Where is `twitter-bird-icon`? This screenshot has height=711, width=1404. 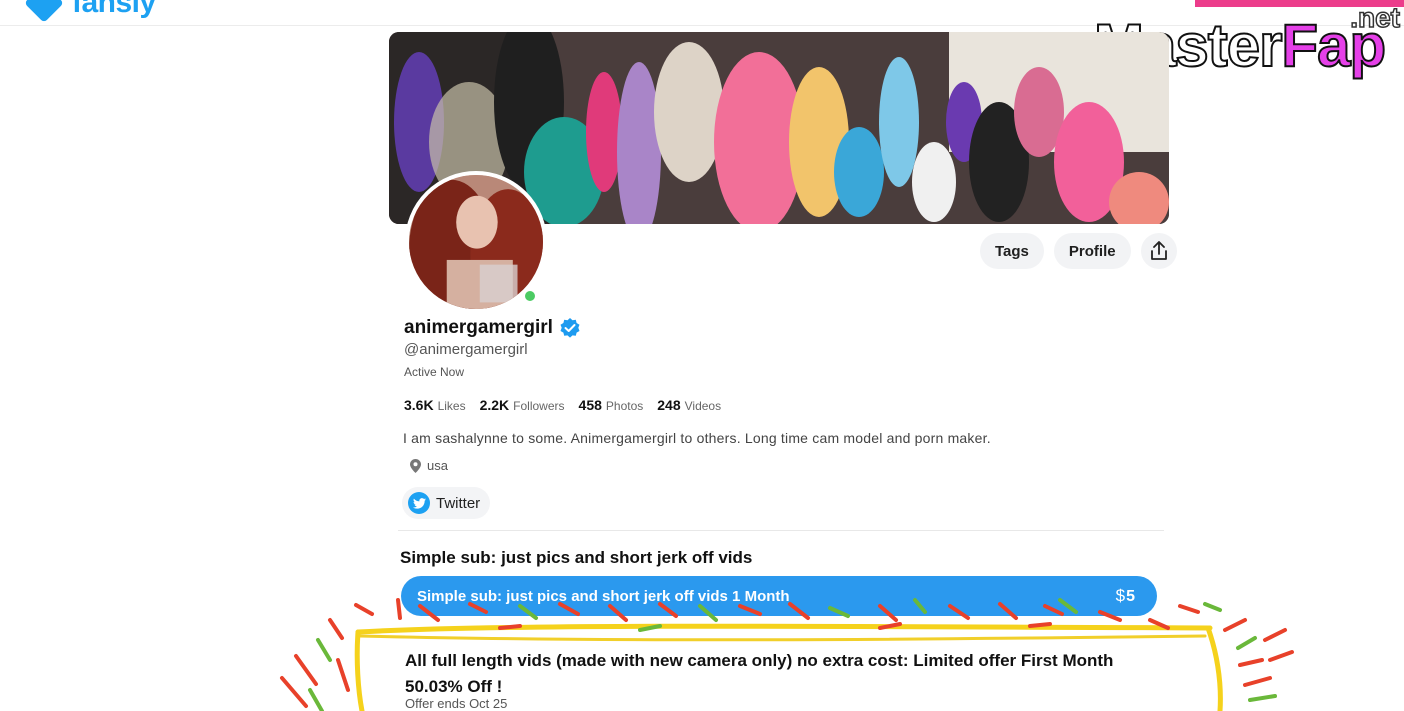
twitter-bird-icon is located at coordinates (419, 503).